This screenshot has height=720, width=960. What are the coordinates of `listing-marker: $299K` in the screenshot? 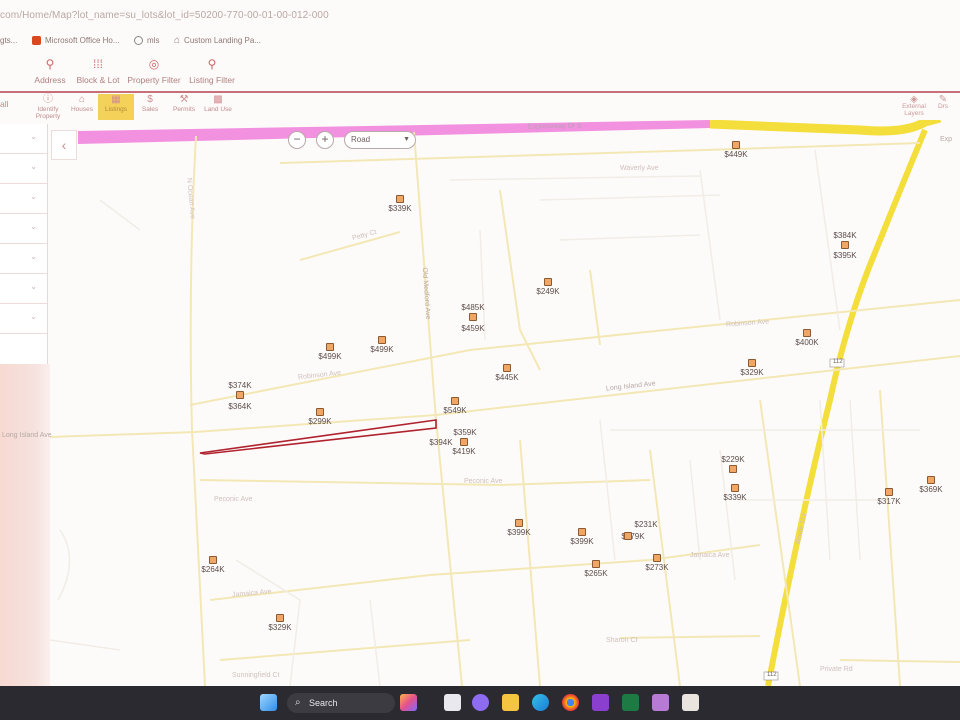 It's located at (320, 417).